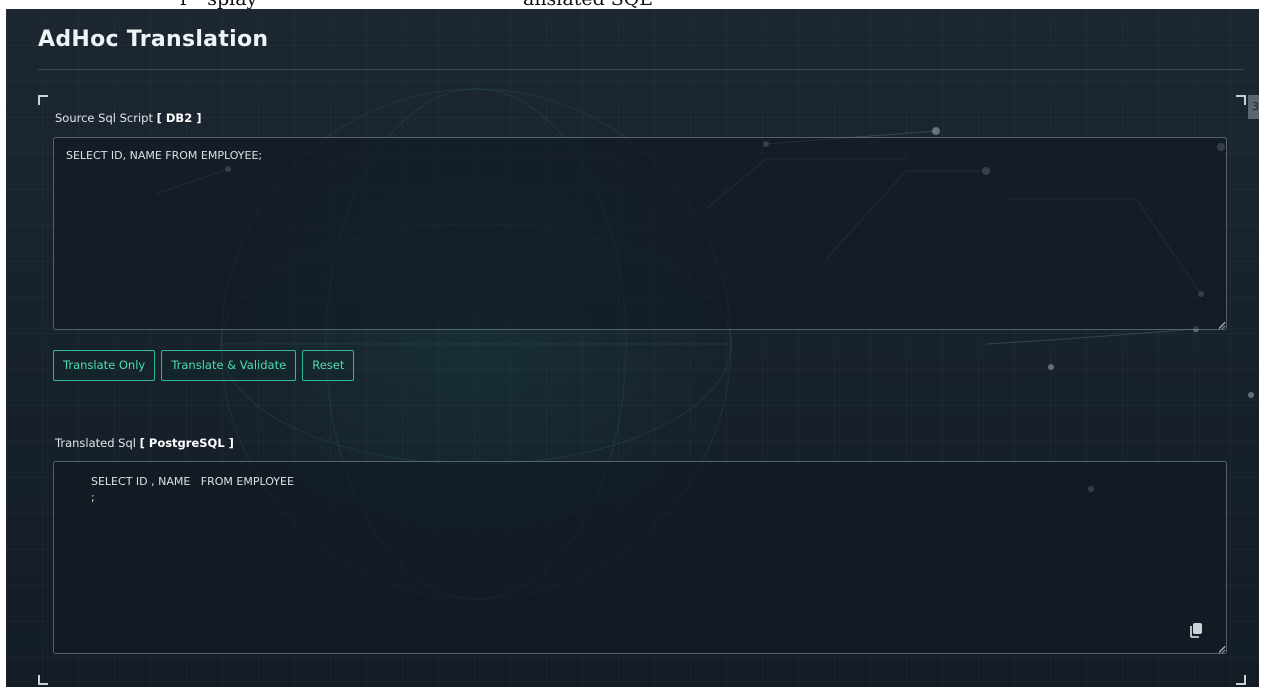 The height and width of the screenshot is (687, 1261). What do you see at coordinates (1196, 630) in the screenshot?
I see `copy-icon` at bounding box center [1196, 630].